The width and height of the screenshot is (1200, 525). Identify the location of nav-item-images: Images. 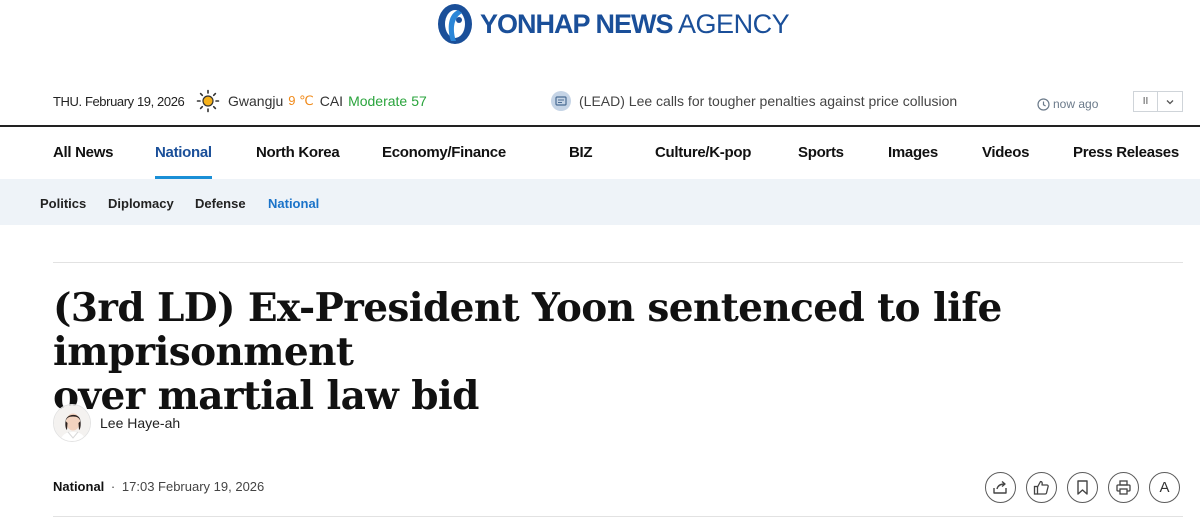
(913, 152).